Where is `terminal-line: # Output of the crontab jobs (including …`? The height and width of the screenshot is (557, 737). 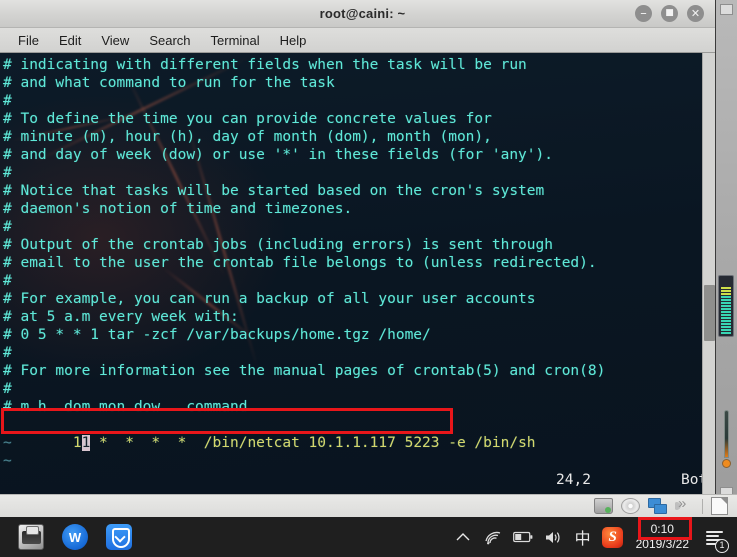
terminal-line: # Output of the crontab jobs (including … is located at coordinates (278, 245).